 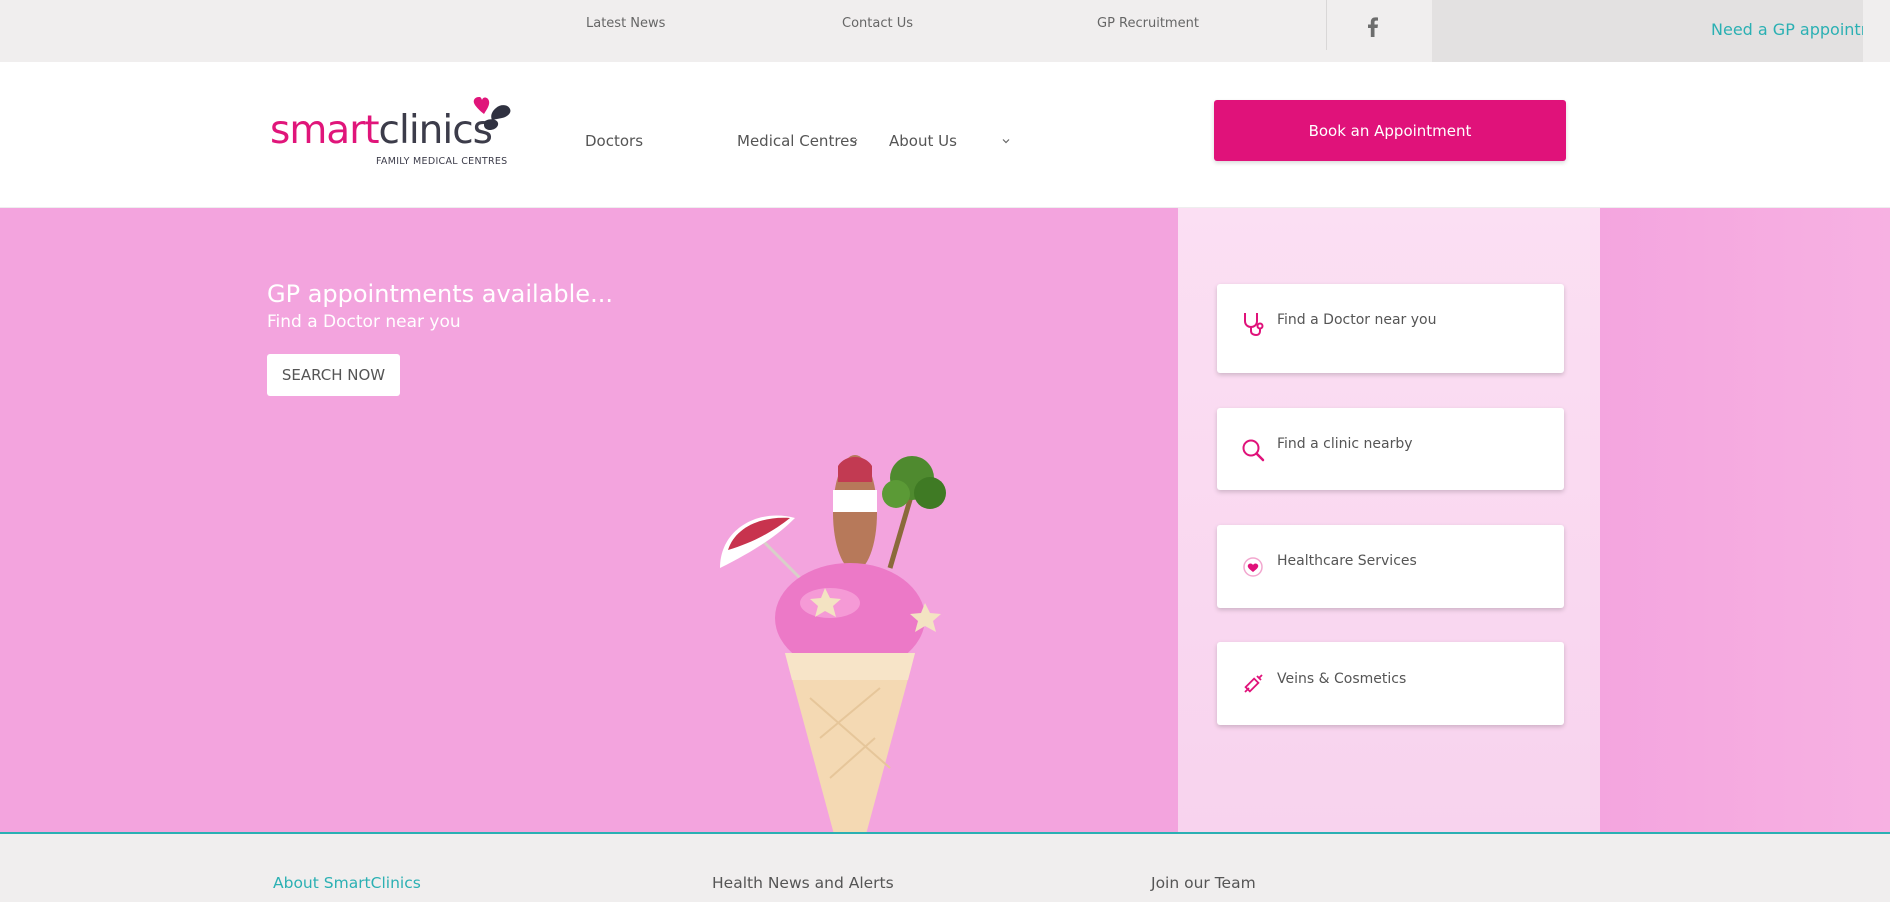 I want to click on veins-cosmetics-label: Veins & Cosmetics, so click(x=1342, y=679).